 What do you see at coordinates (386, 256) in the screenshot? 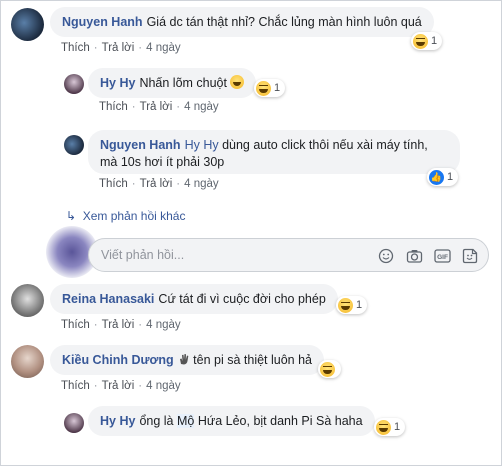
I see `emoji-icon` at bounding box center [386, 256].